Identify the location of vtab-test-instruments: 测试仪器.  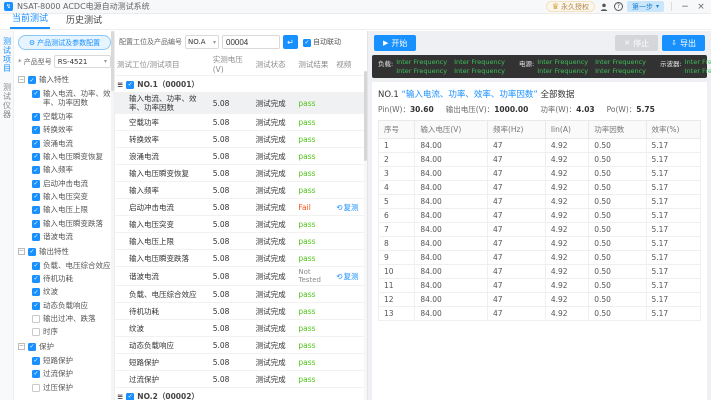
(7, 101).